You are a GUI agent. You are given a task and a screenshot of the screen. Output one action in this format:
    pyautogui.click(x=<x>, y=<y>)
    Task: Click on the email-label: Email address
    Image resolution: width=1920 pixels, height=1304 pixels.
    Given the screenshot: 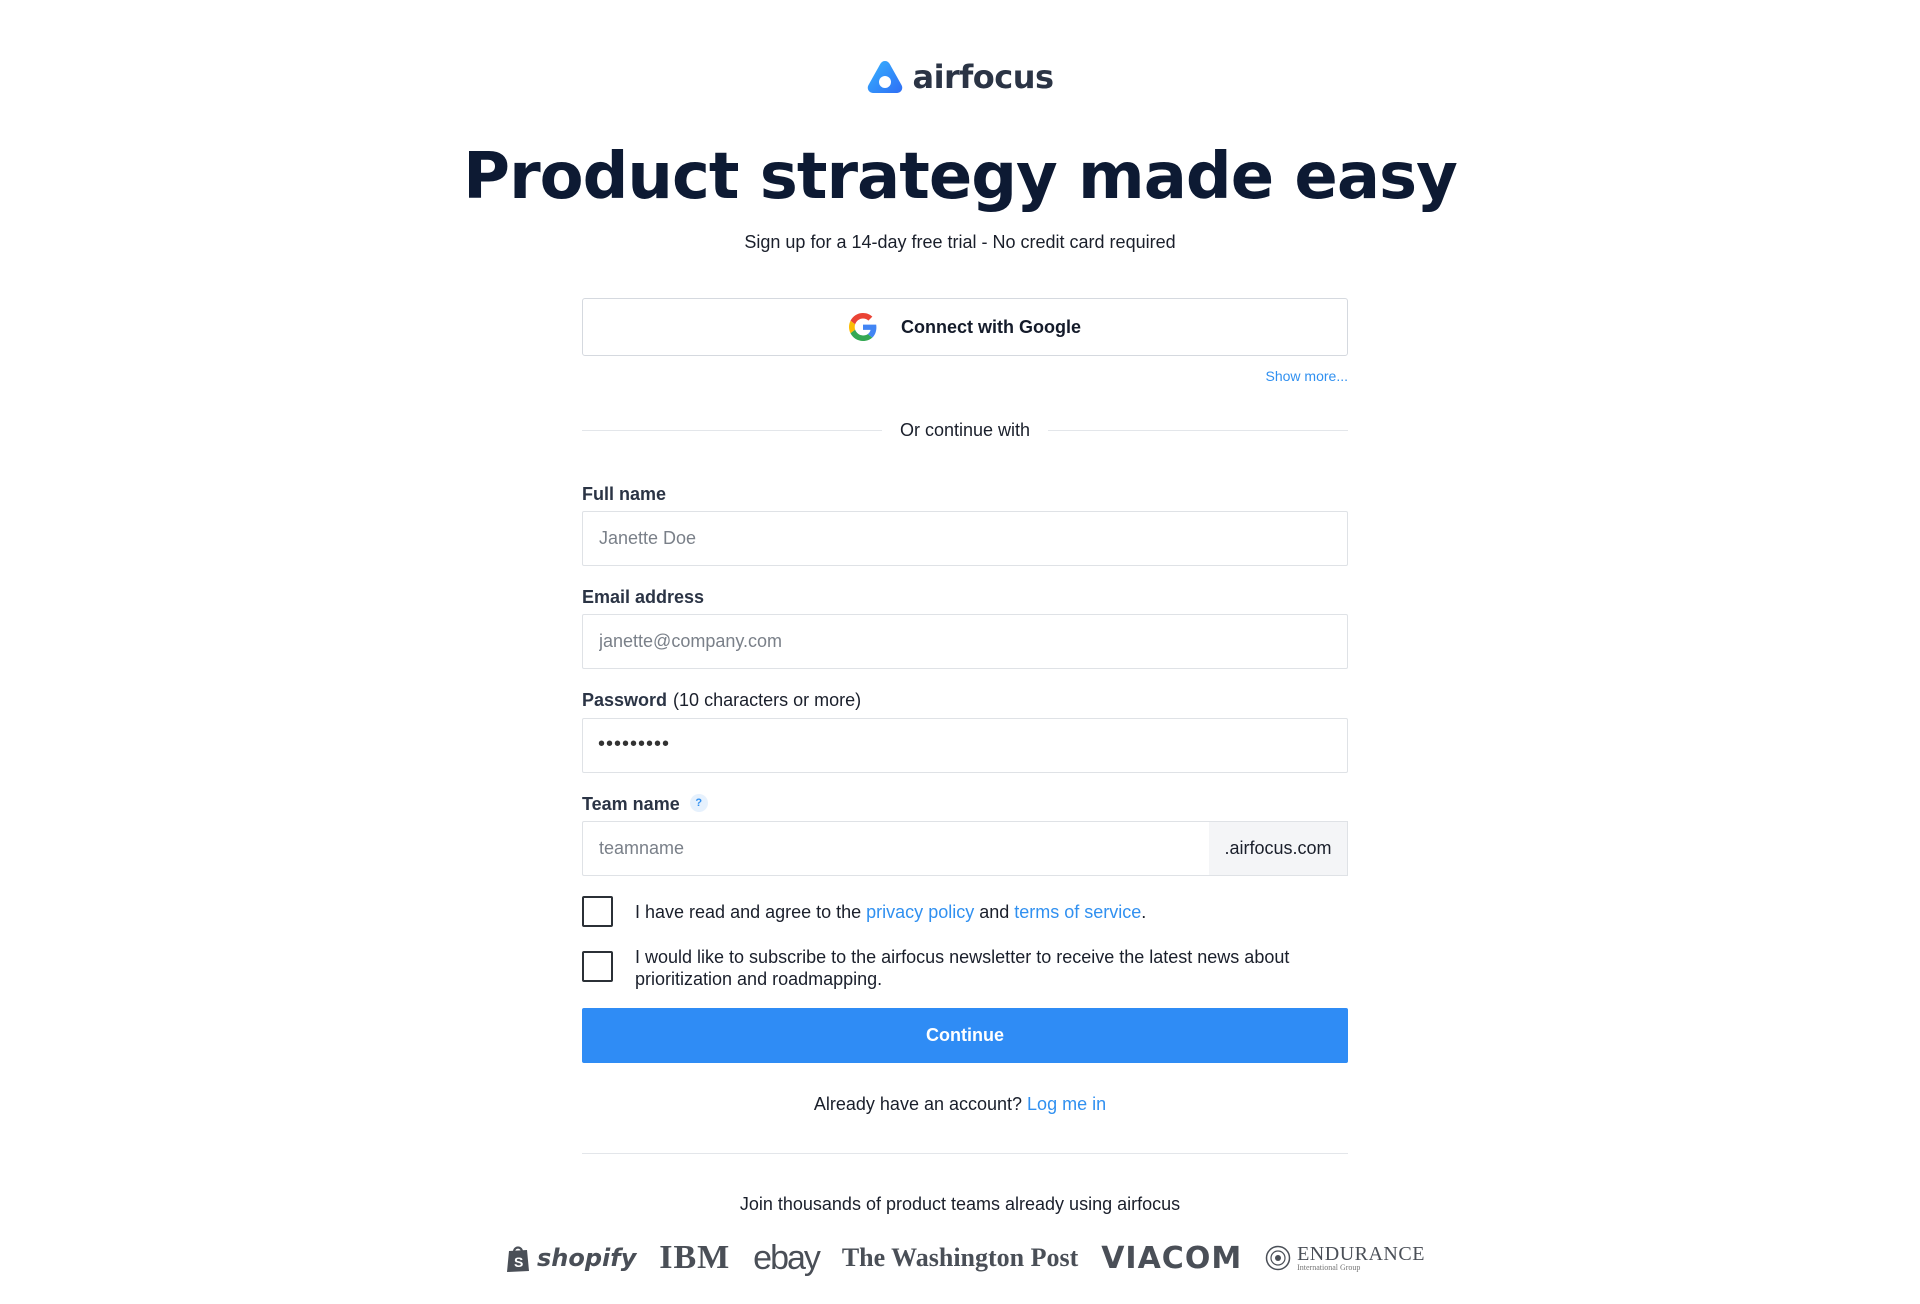 What is the action you would take?
    pyautogui.click(x=643, y=597)
    